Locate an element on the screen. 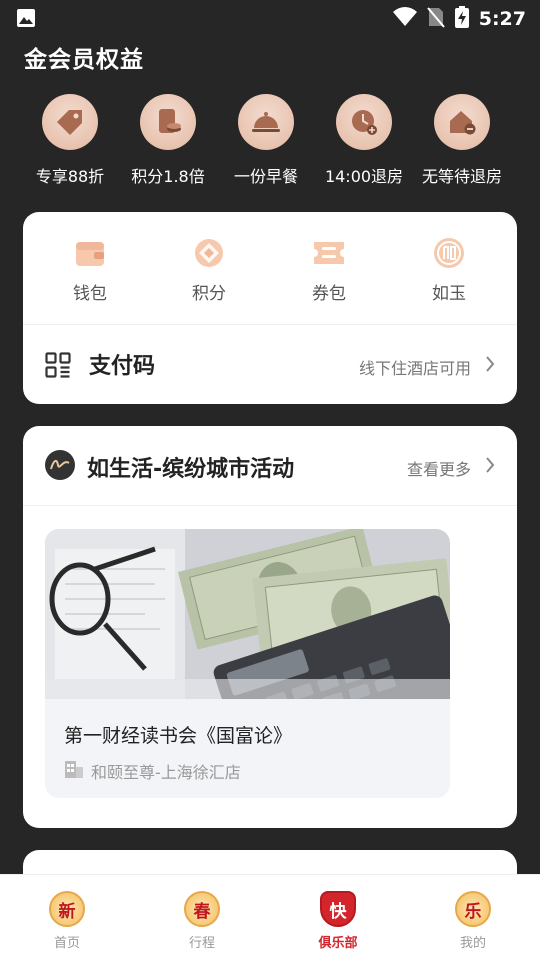  nav-trips: 春 行程 is located at coordinates (202, 921).